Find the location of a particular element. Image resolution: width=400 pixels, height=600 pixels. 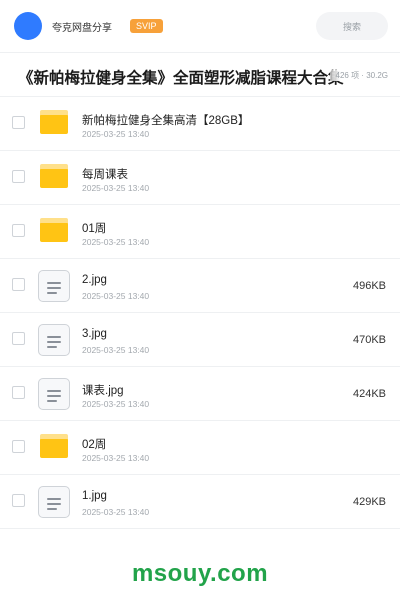

file-name: 1.jpg is located at coordinates (94, 496).